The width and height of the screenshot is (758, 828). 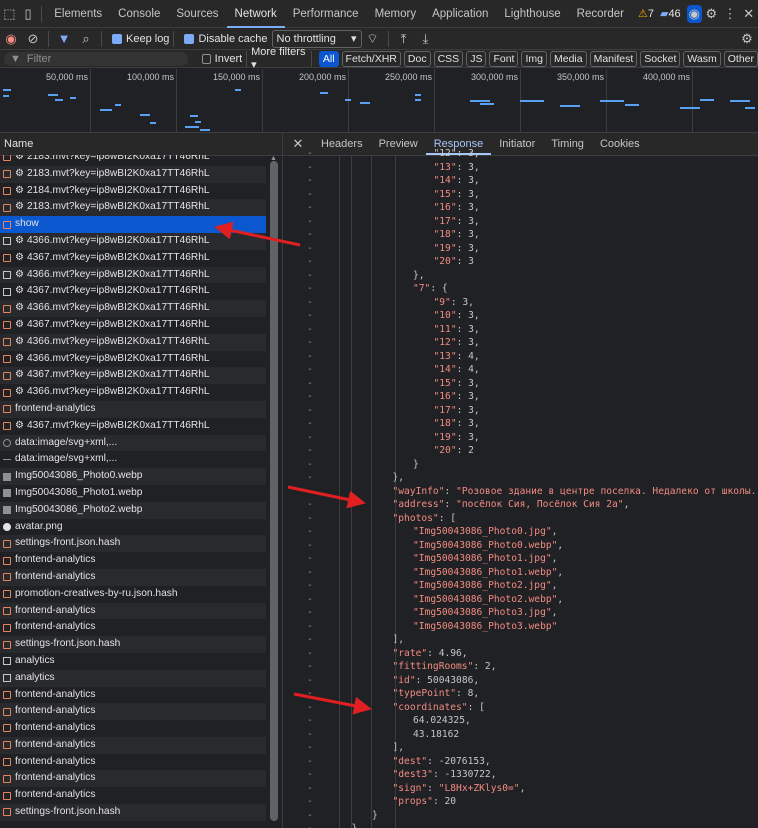 I want to click on more-filters-dropdown: More filters ▾, so click(x=279, y=58).